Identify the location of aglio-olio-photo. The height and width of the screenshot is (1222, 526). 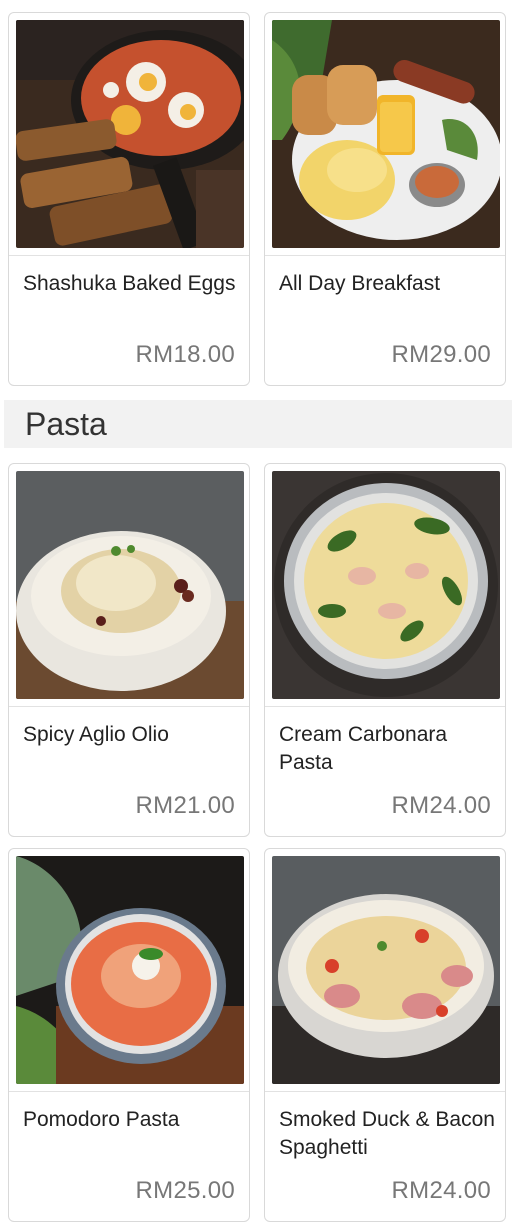
(130, 585).